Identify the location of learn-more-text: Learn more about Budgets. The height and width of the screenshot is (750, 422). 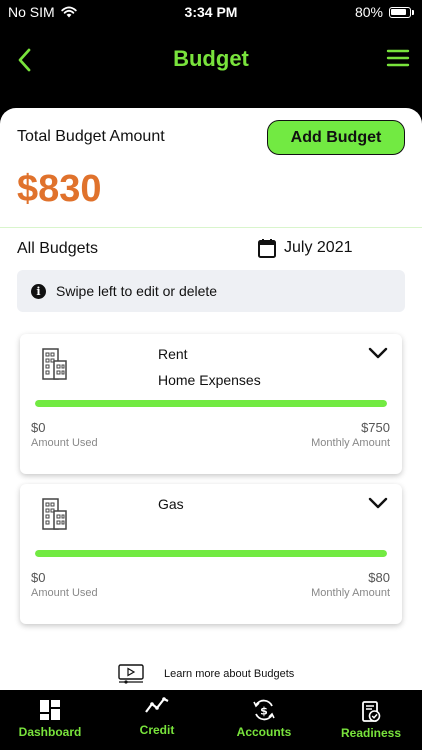
(229, 674).